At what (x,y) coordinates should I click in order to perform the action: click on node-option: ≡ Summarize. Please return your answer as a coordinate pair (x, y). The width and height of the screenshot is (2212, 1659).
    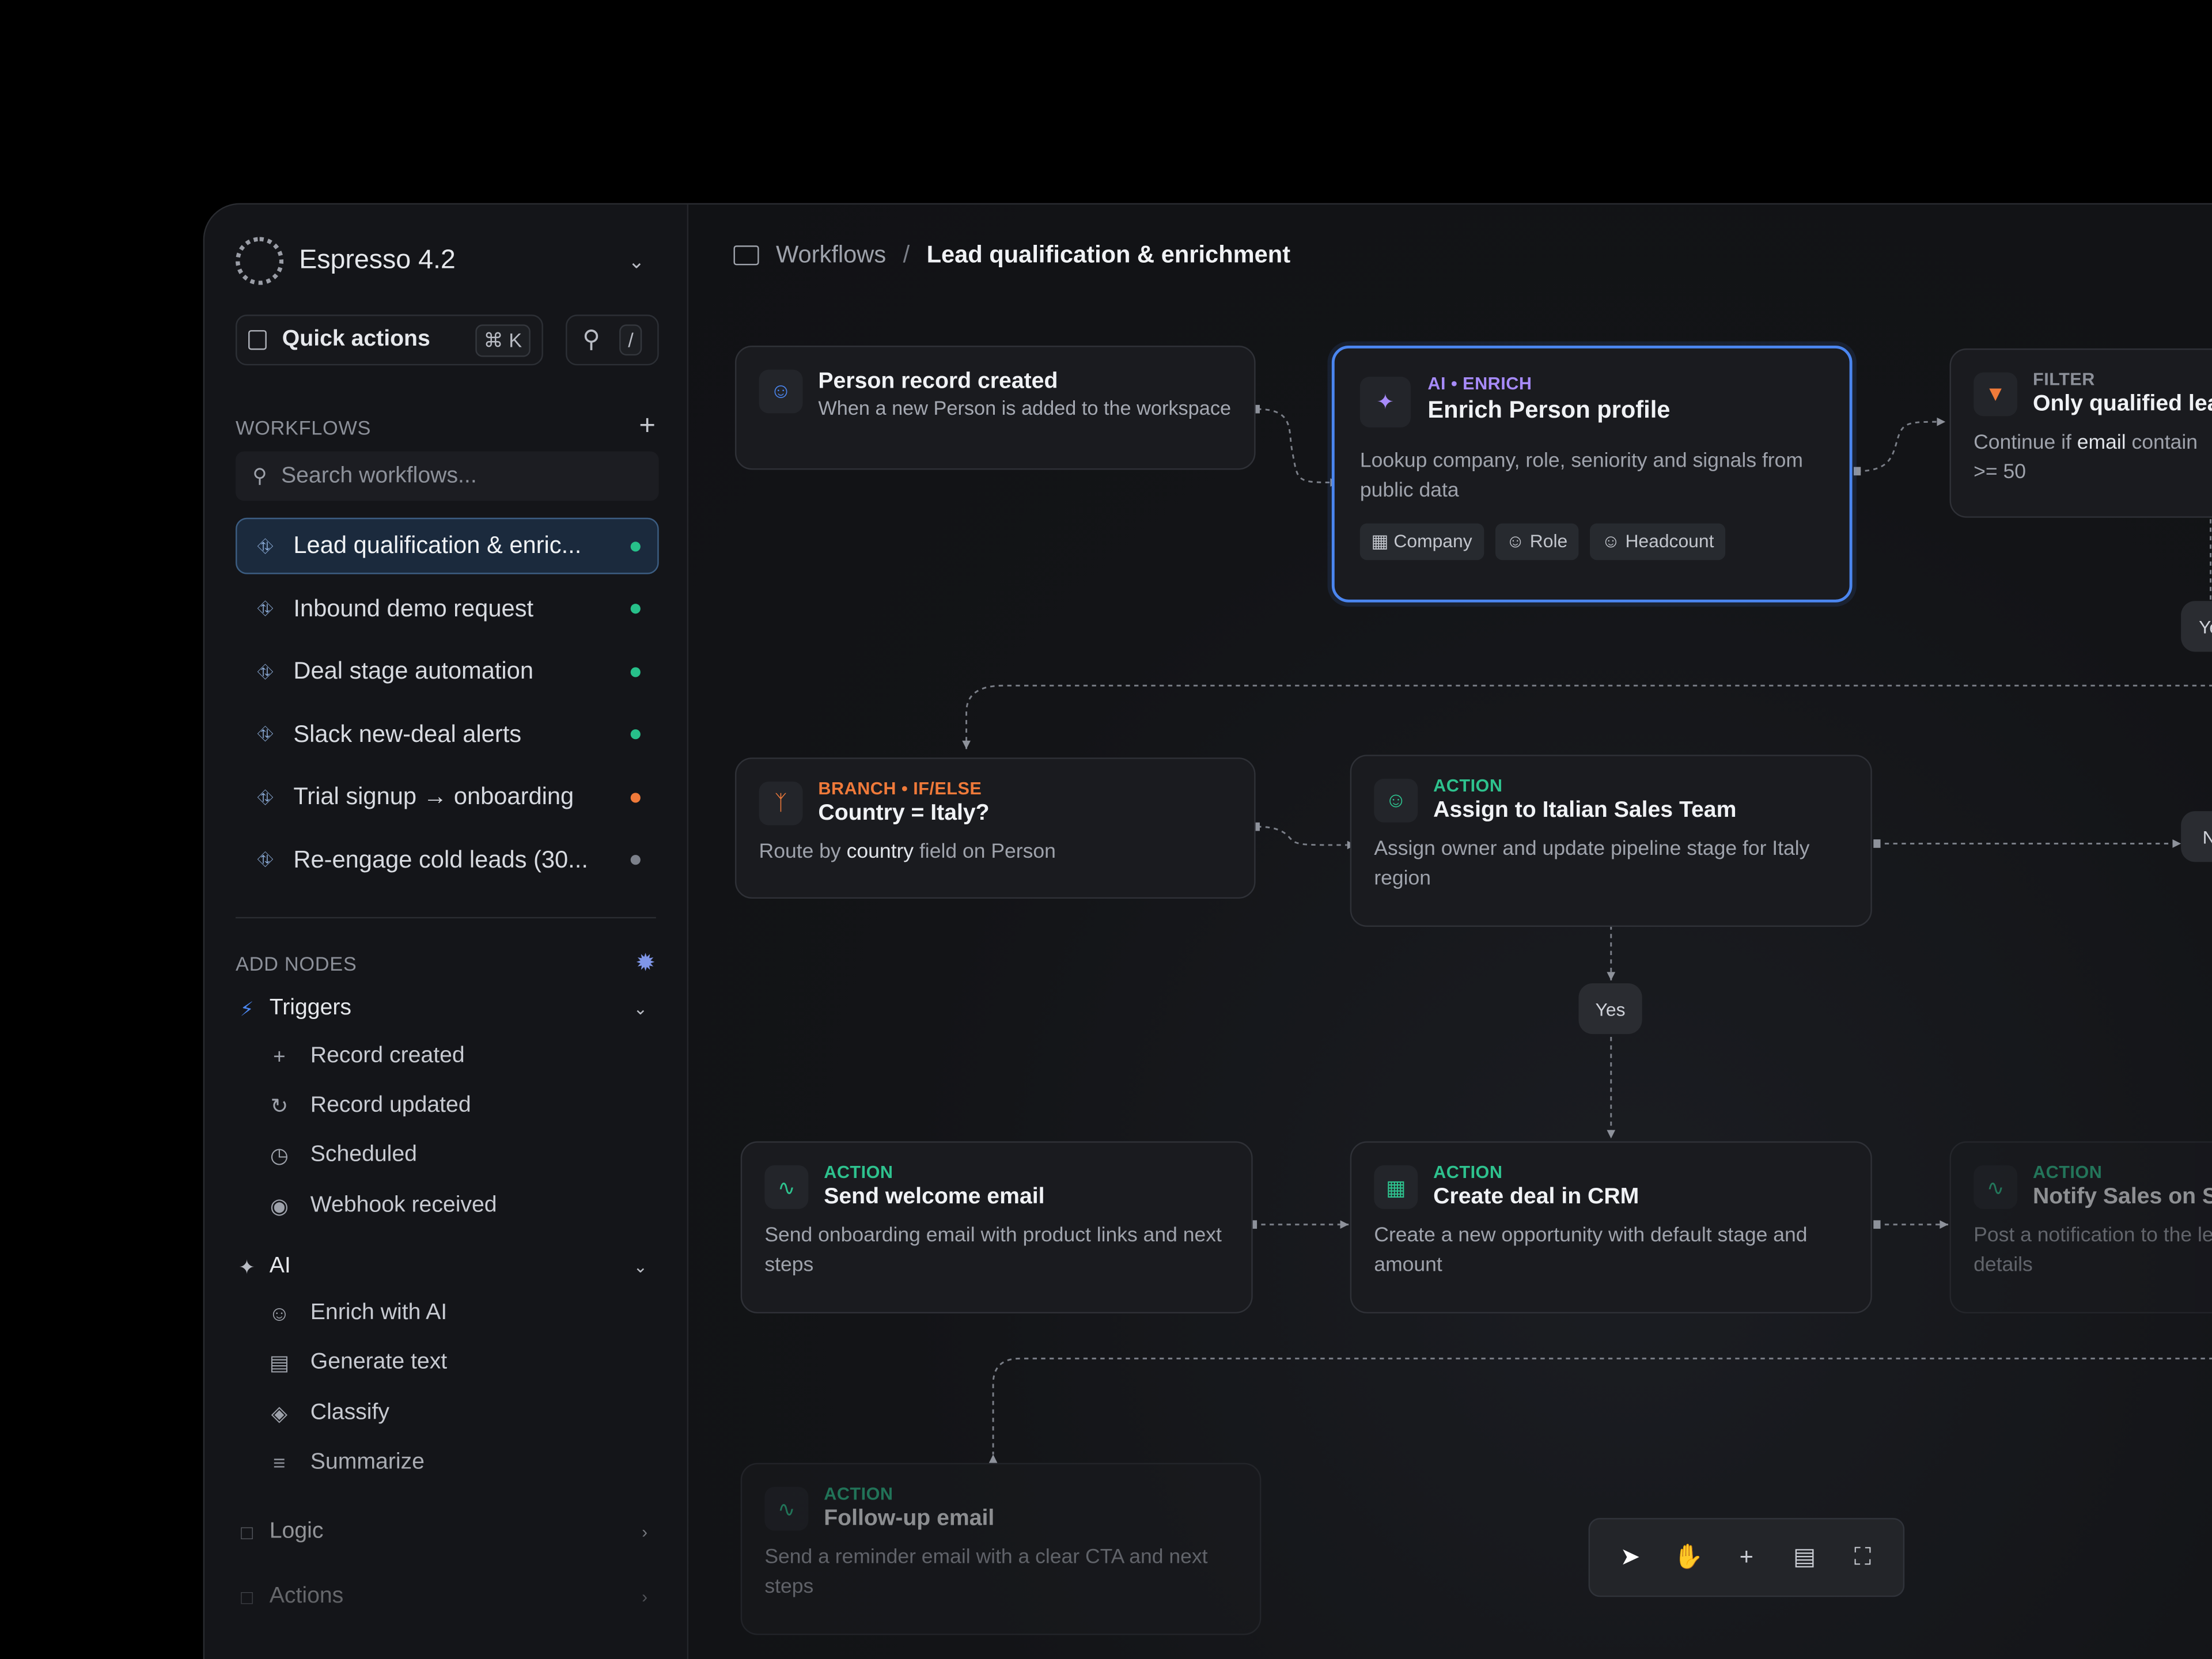
    Looking at the image, I should click on (346, 1463).